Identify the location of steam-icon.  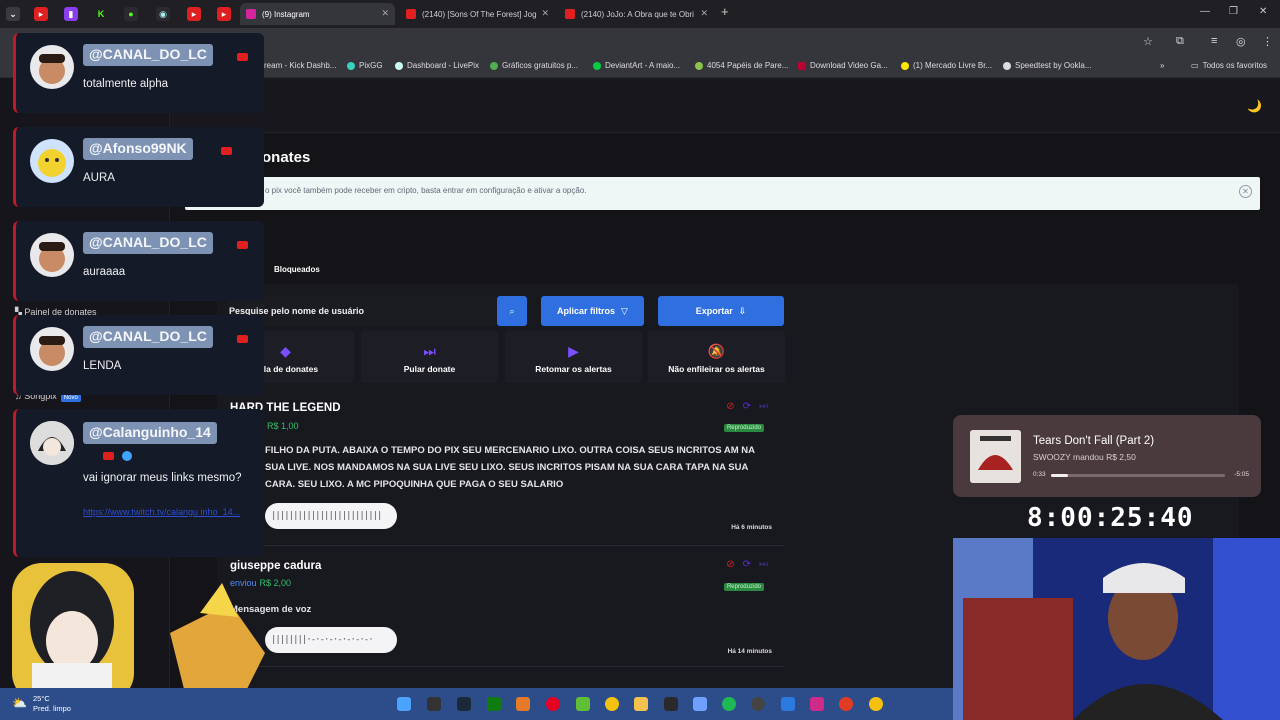
(464, 704).